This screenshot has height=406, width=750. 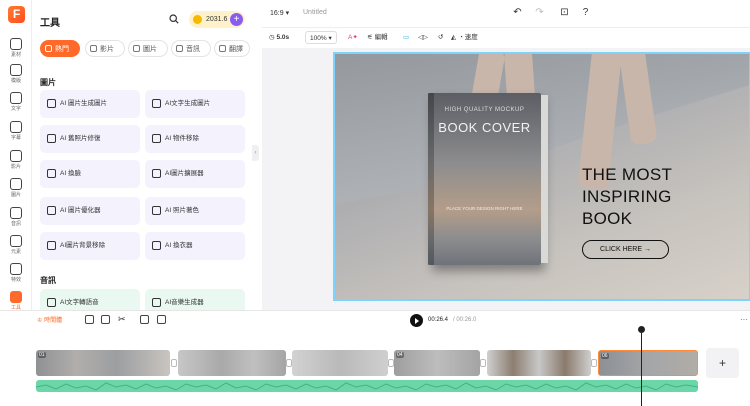 I want to click on rail-item-template: 模版, so click(x=16, y=74).